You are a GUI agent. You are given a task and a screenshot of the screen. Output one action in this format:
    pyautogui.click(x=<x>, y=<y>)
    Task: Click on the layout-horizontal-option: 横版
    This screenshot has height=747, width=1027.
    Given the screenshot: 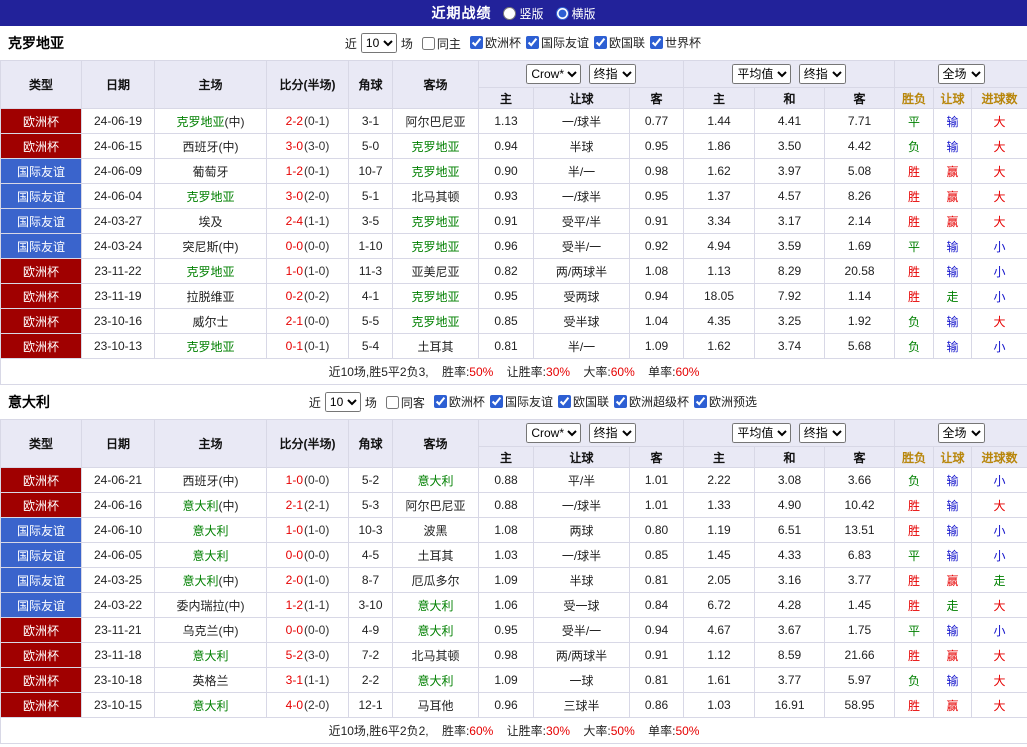 What is the action you would take?
    pyautogui.click(x=575, y=13)
    